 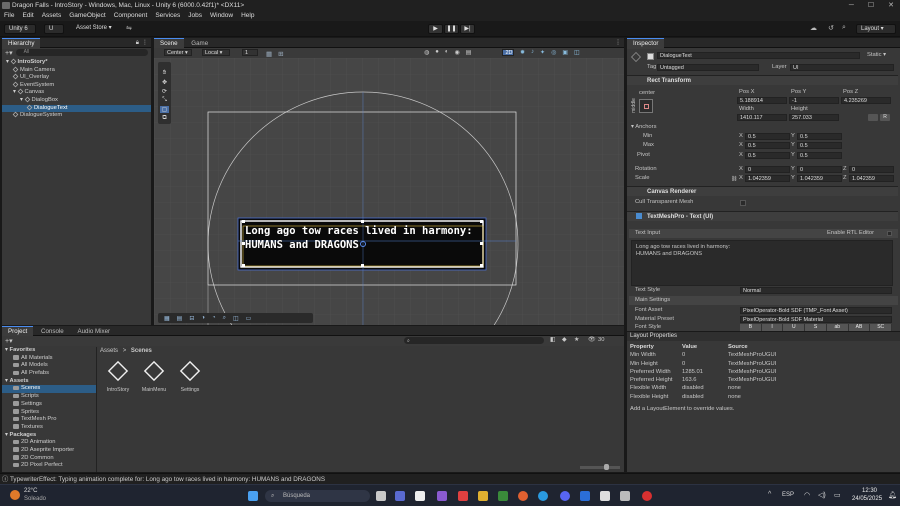 What do you see at coordinates (788, 495) in the screenshot?
I see `language-indicator: ESP` at bounding box center [788, 495].